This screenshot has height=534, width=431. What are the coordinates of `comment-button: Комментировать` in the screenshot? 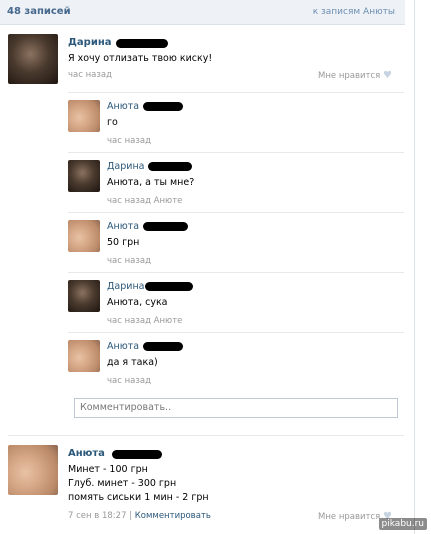 It's located at (173, 516).